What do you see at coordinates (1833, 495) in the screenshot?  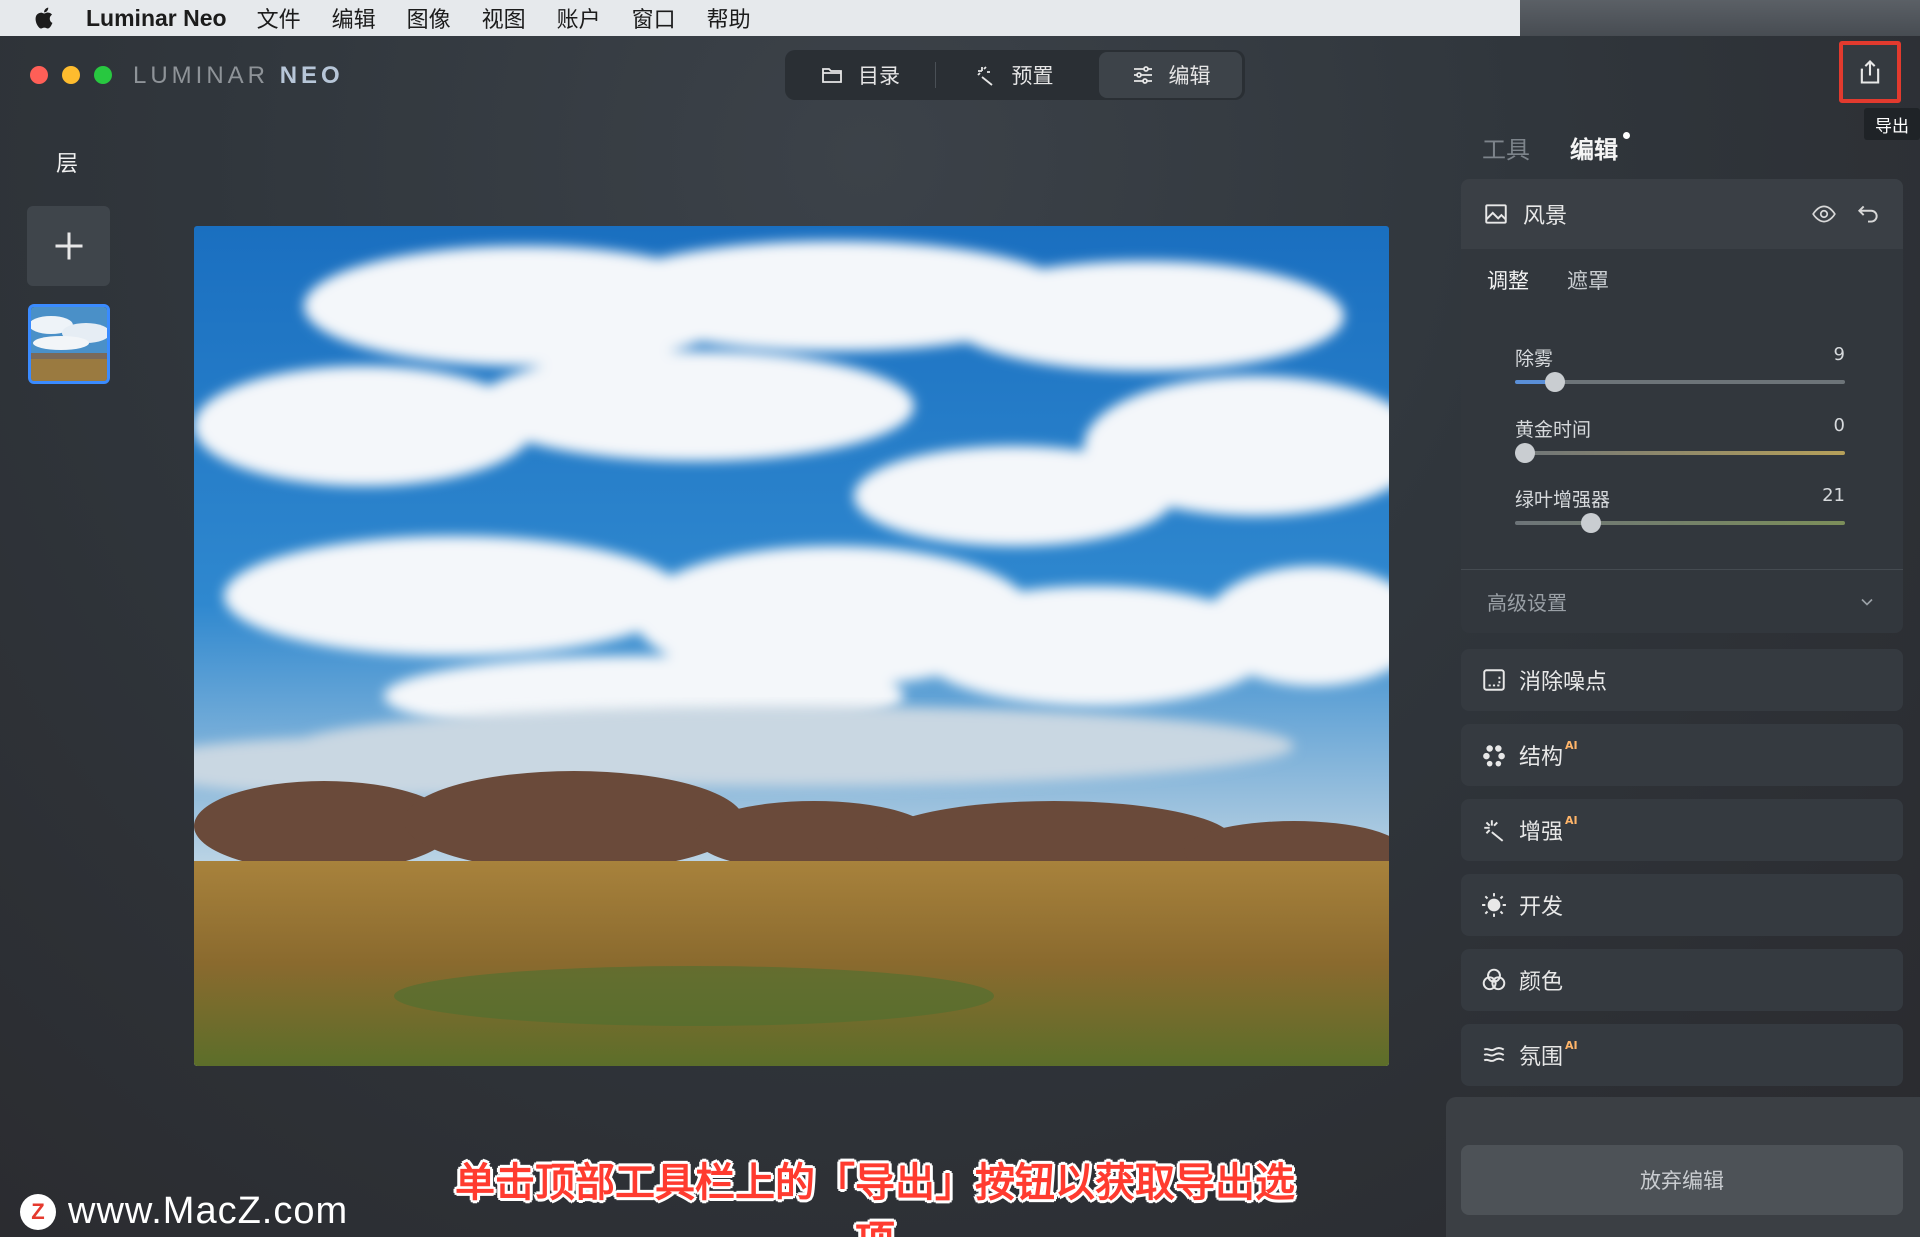 I see `slider-foliage-enhancer-value: 21` at bounding box center [1833, 495].